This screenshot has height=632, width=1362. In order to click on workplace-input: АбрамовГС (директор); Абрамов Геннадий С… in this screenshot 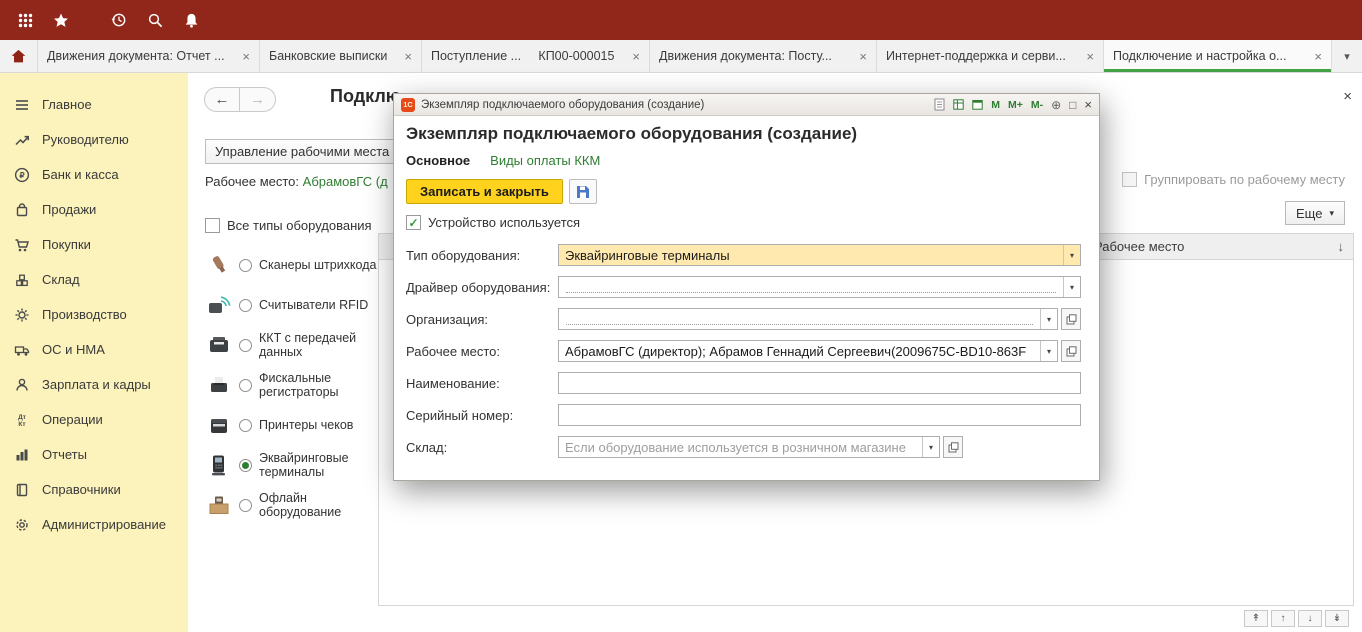, I will do `click(808, 351)`.